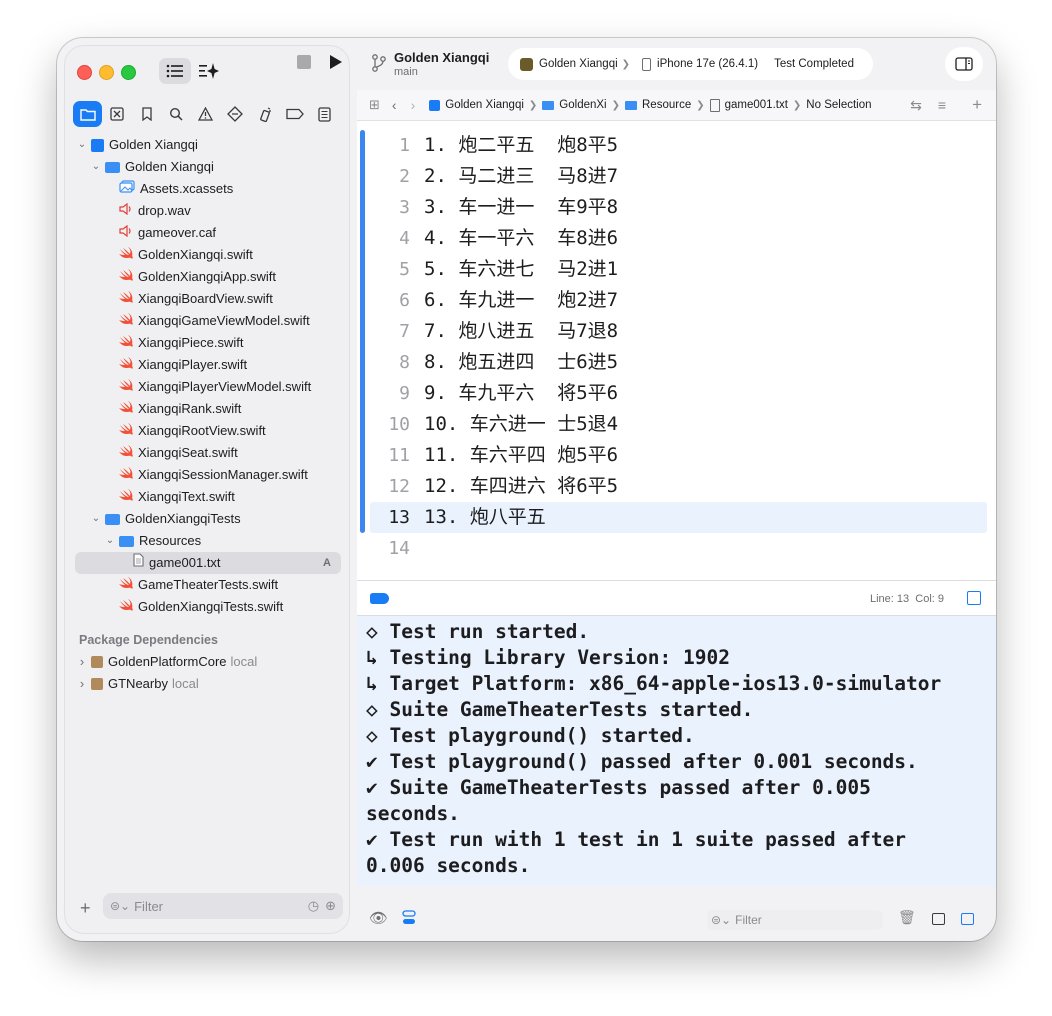 This screenshot has height=1016, width=1052. I want to click on test-navigator-tab, so click(235, 114).